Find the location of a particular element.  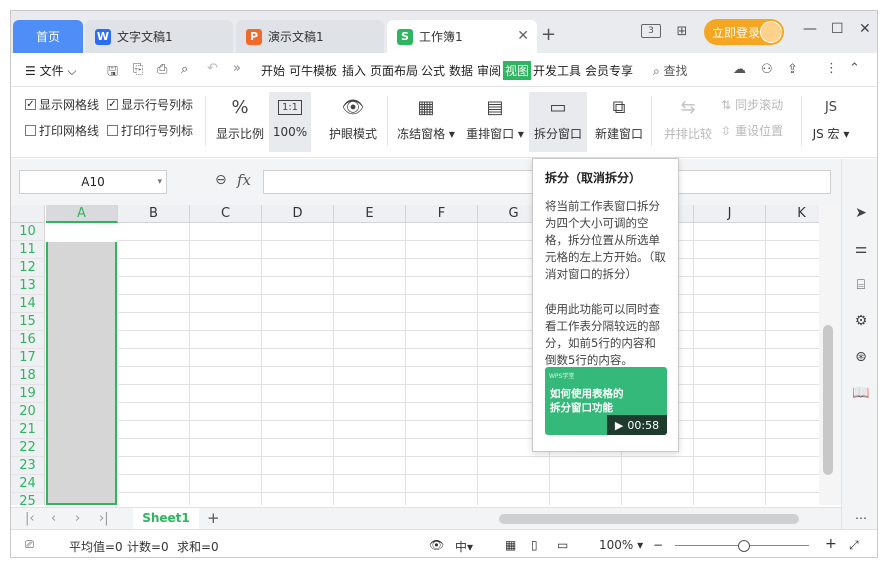

row-header: 12 is located at coordinates (28, 268).